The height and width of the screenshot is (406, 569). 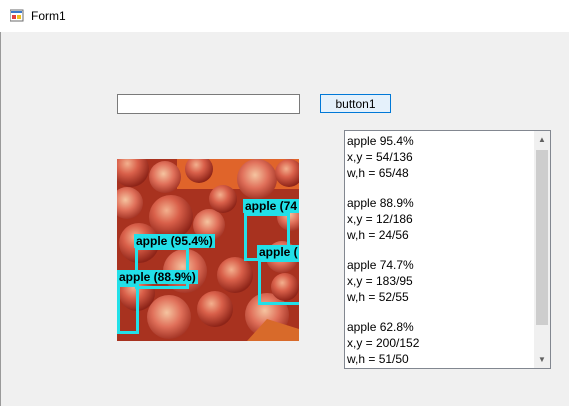 I want to click on form-app-icon, so click(x=17, y=15).